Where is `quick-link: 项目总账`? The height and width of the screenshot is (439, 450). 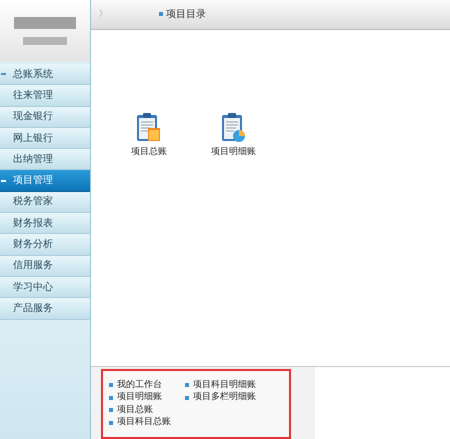
quick-link: 项目总账 is located at coordinates (135, 410).